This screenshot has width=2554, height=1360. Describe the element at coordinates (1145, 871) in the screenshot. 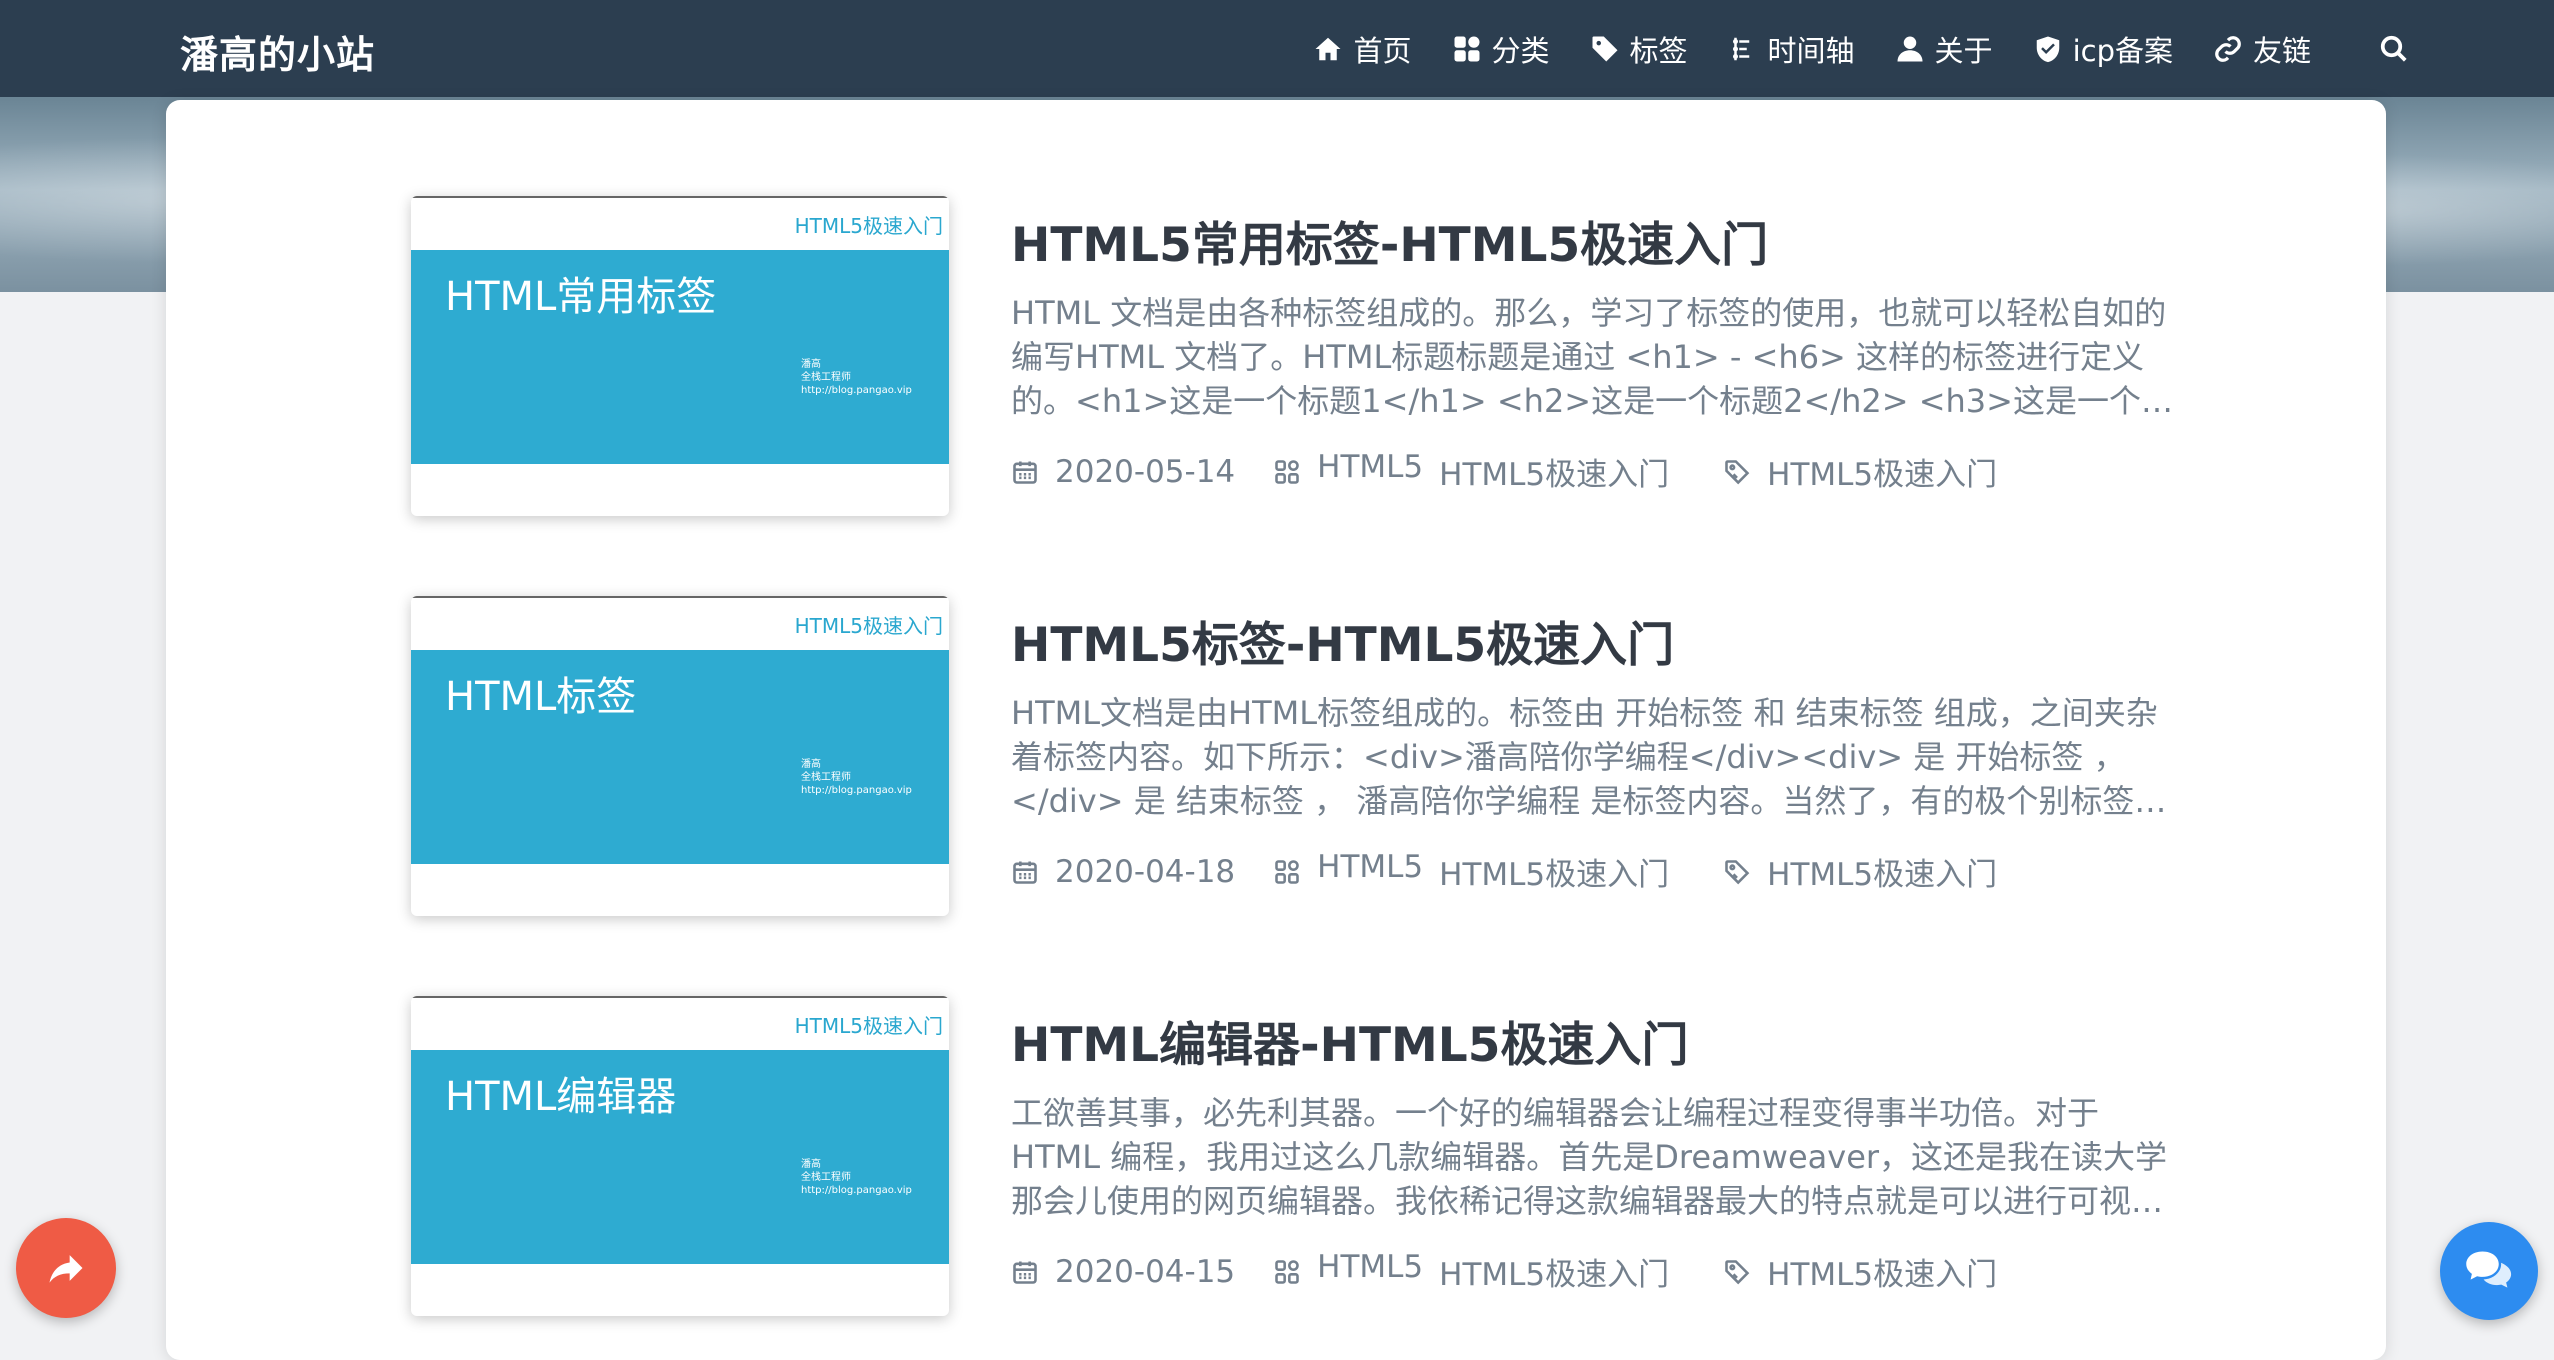

I see `post-date-text: 2020-04-18` at that location.